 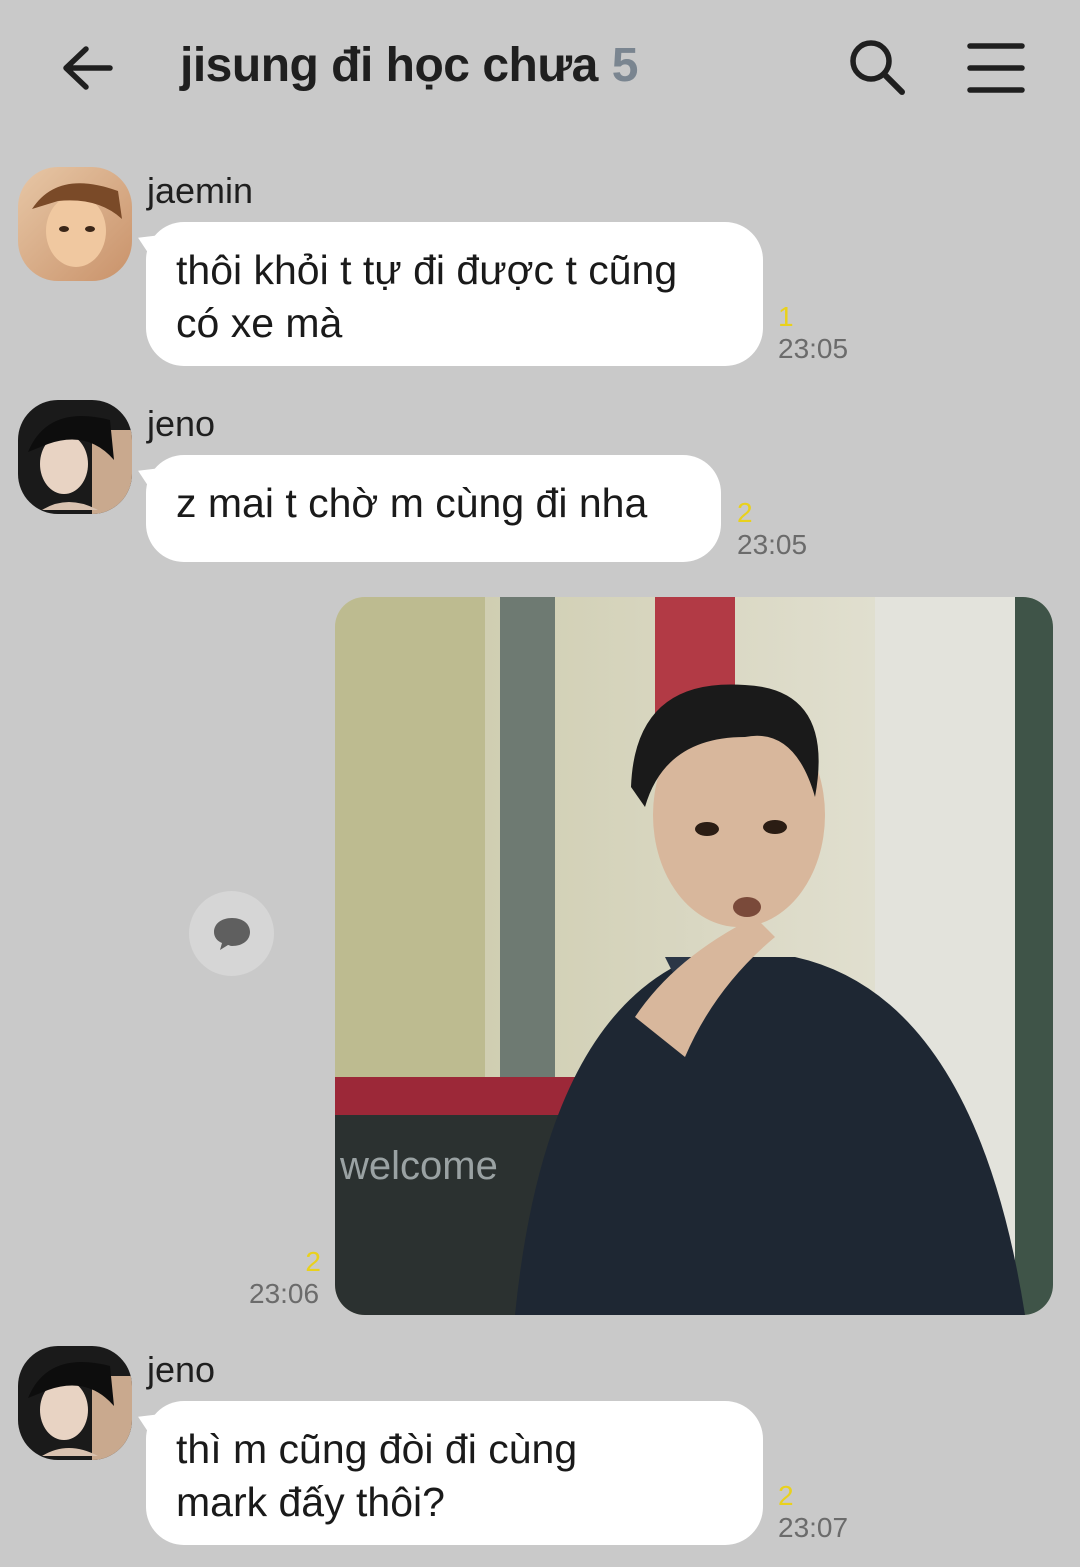 I want to click on message-text-line: thì m cũng đòi đi cùng, so click(x=377, y=1449).